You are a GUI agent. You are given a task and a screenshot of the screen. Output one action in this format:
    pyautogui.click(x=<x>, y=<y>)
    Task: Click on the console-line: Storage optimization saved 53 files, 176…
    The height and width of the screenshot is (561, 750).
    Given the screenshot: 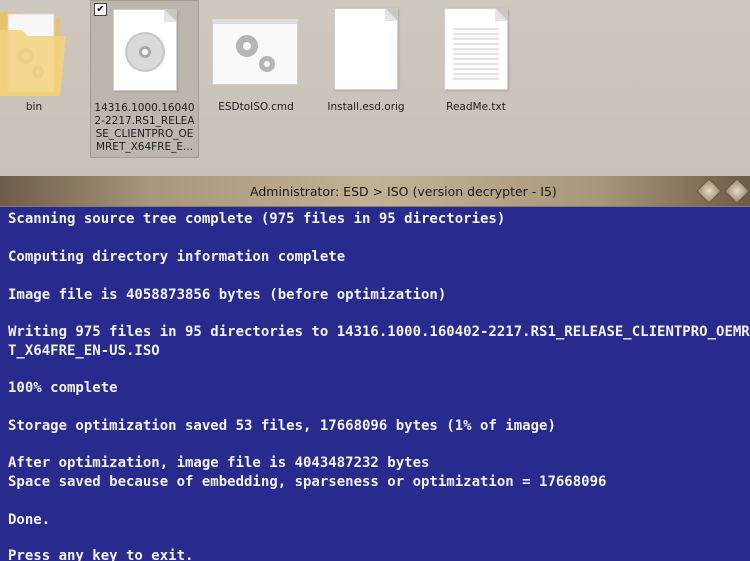 What is the action you would take?
    pyautogui.click(x=282, y=426)
    